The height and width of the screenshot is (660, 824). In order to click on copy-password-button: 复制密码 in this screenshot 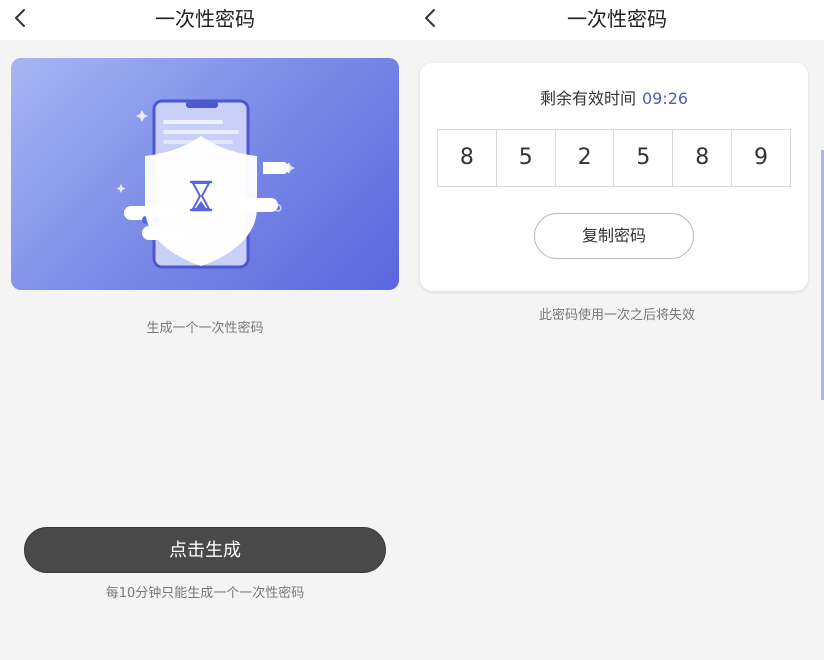, I will do `click(614, 236)`.